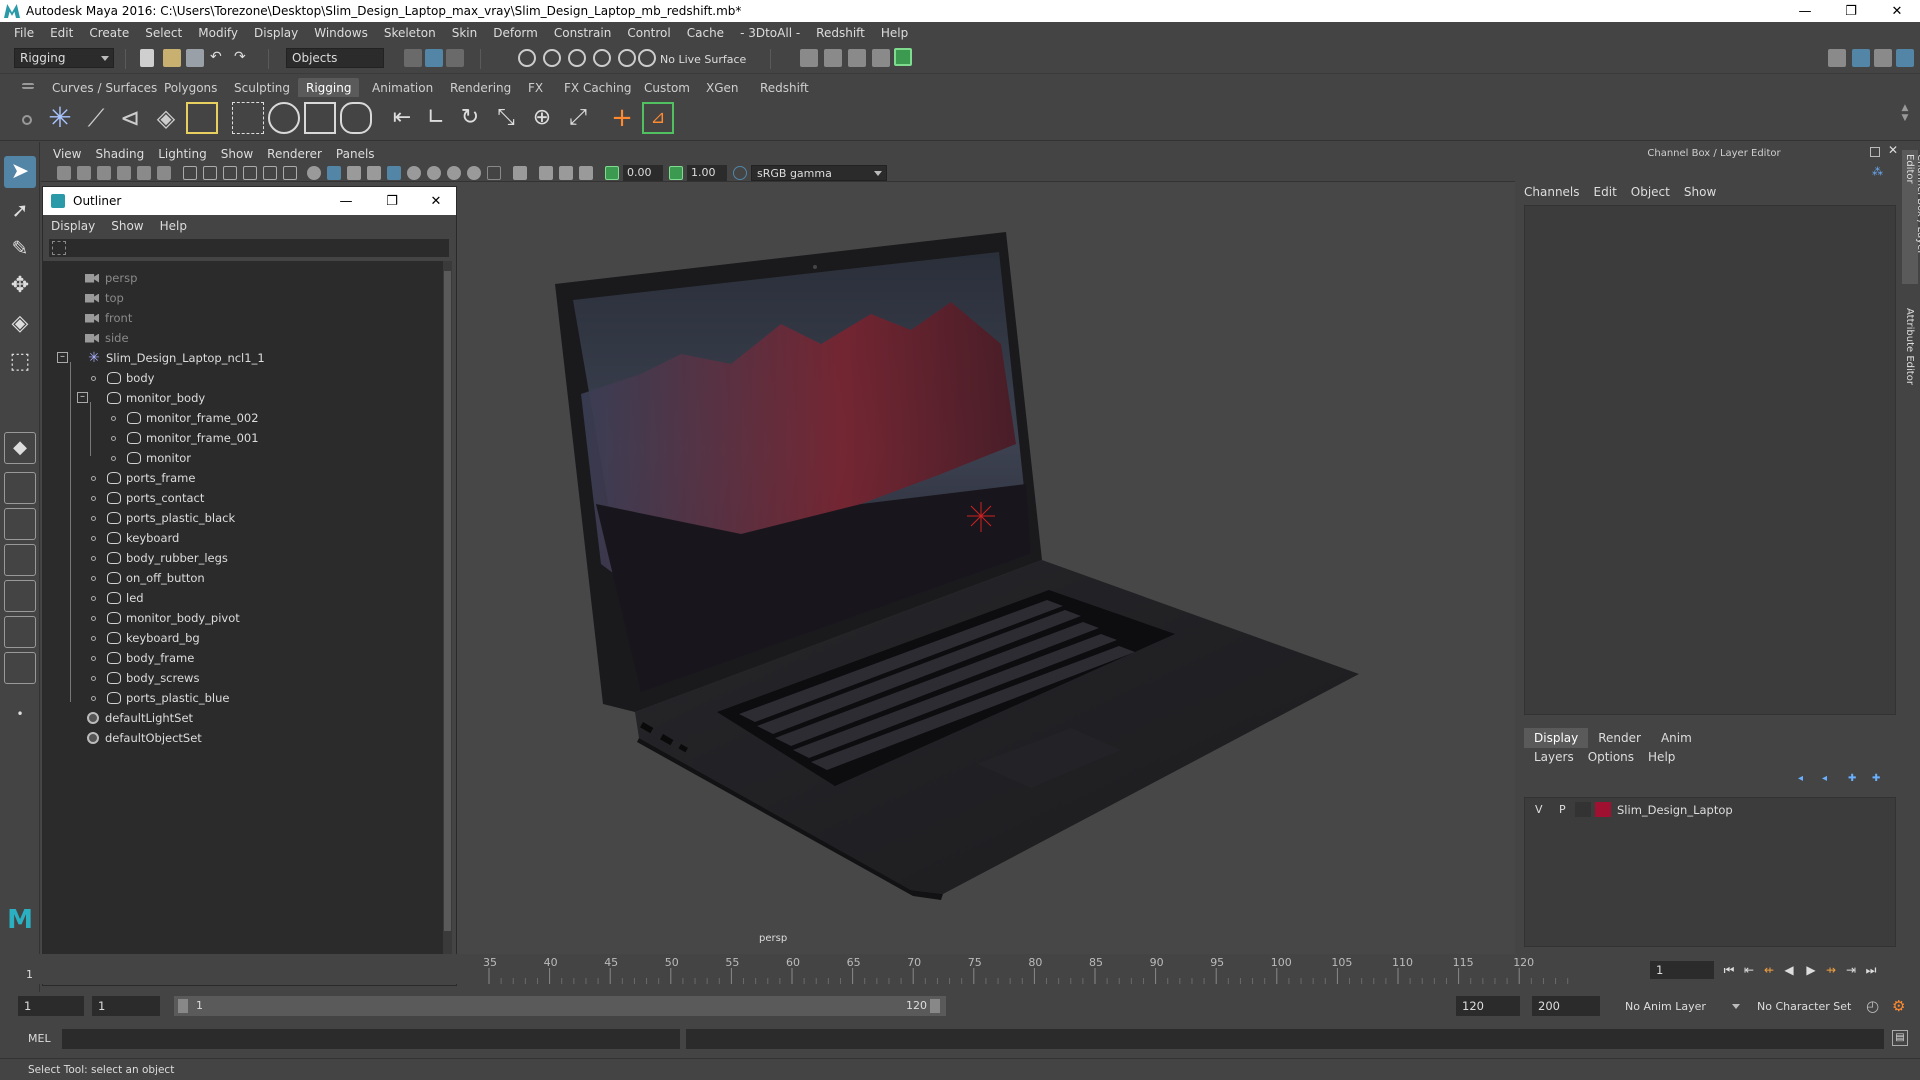 The image size is (1920, 1080). What do you see at coordinates (60, 118) in the screenshot?
I see `joint-tool-icon: ✳` at bounding box center [60, 118].